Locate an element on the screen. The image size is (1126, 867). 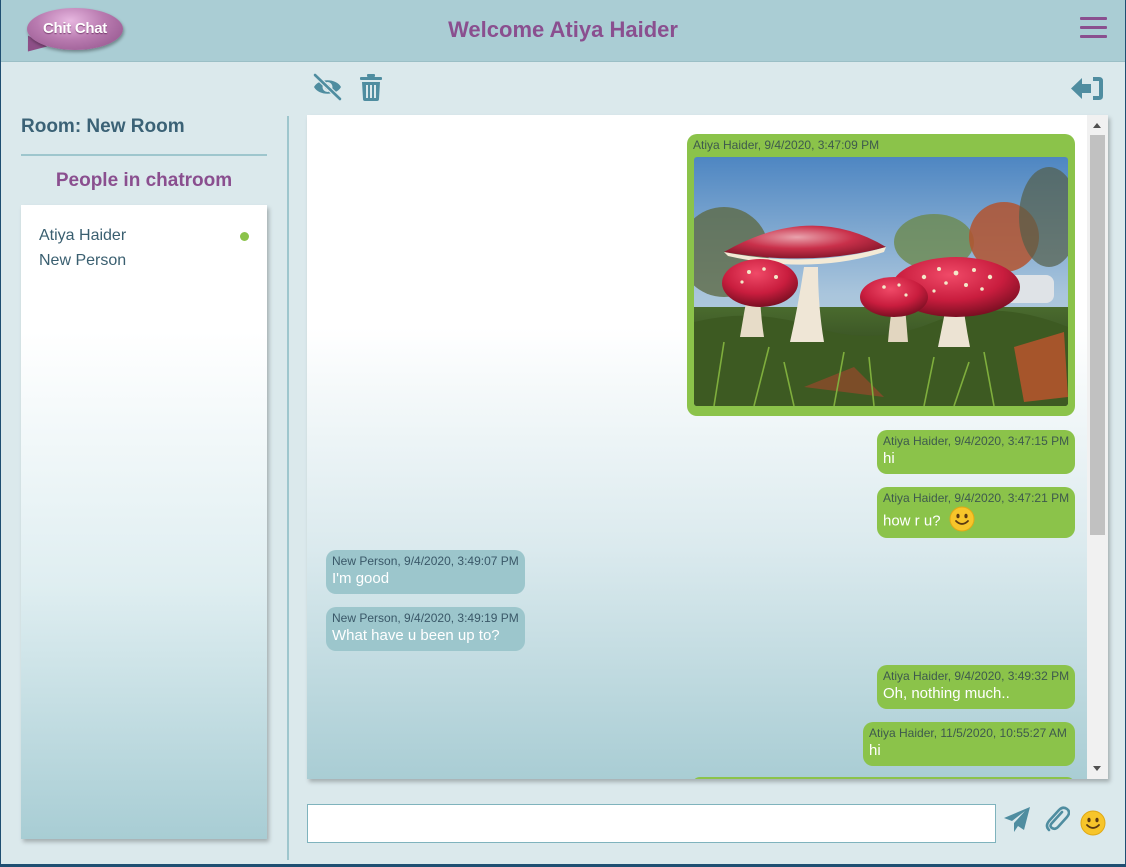
person-name: New Person is located at coordinates (83, 260).